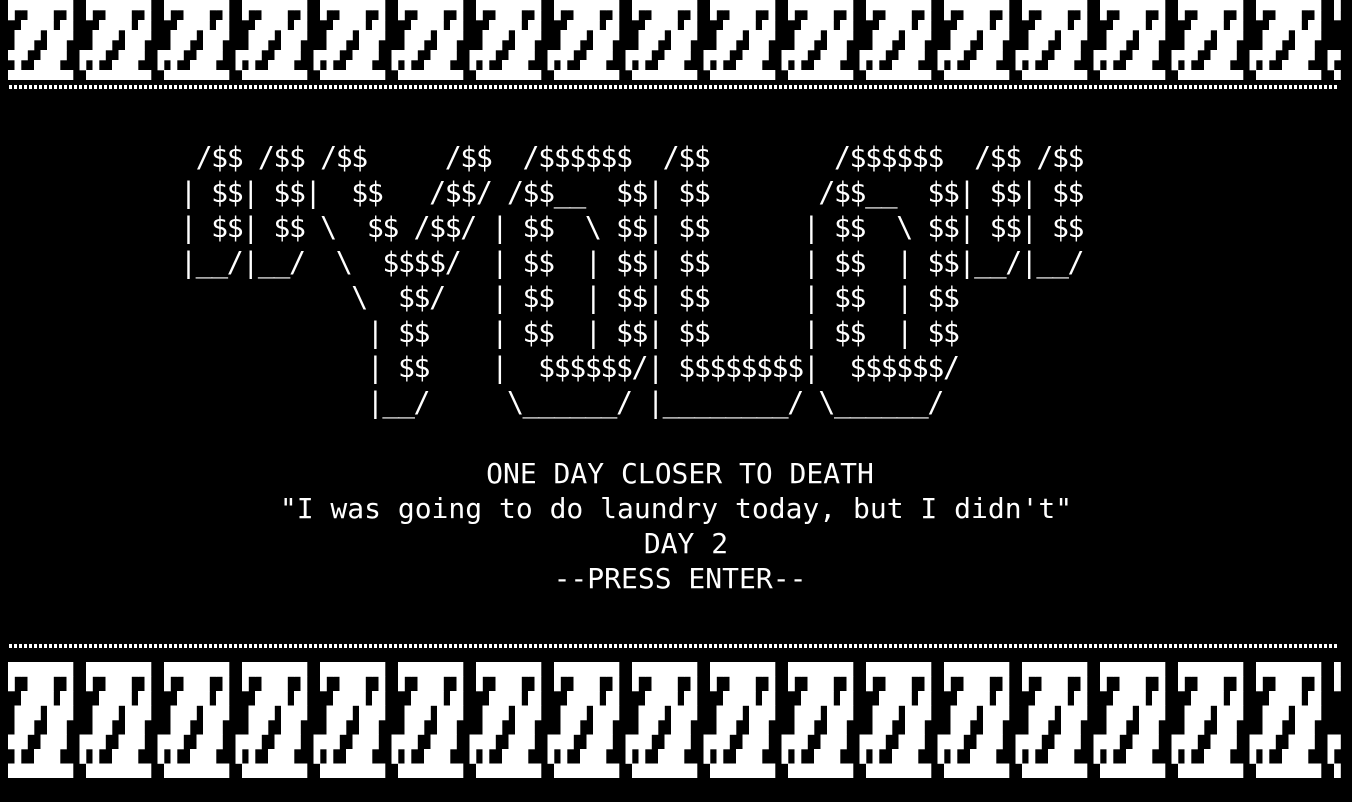 The width and height of the screenshot is (1352, 802). What do you see at coordinates (678, 578) in the screenshot?
I see `press-enter-prompt: --PRESS ENTER--` at bounding box center [678, 578].